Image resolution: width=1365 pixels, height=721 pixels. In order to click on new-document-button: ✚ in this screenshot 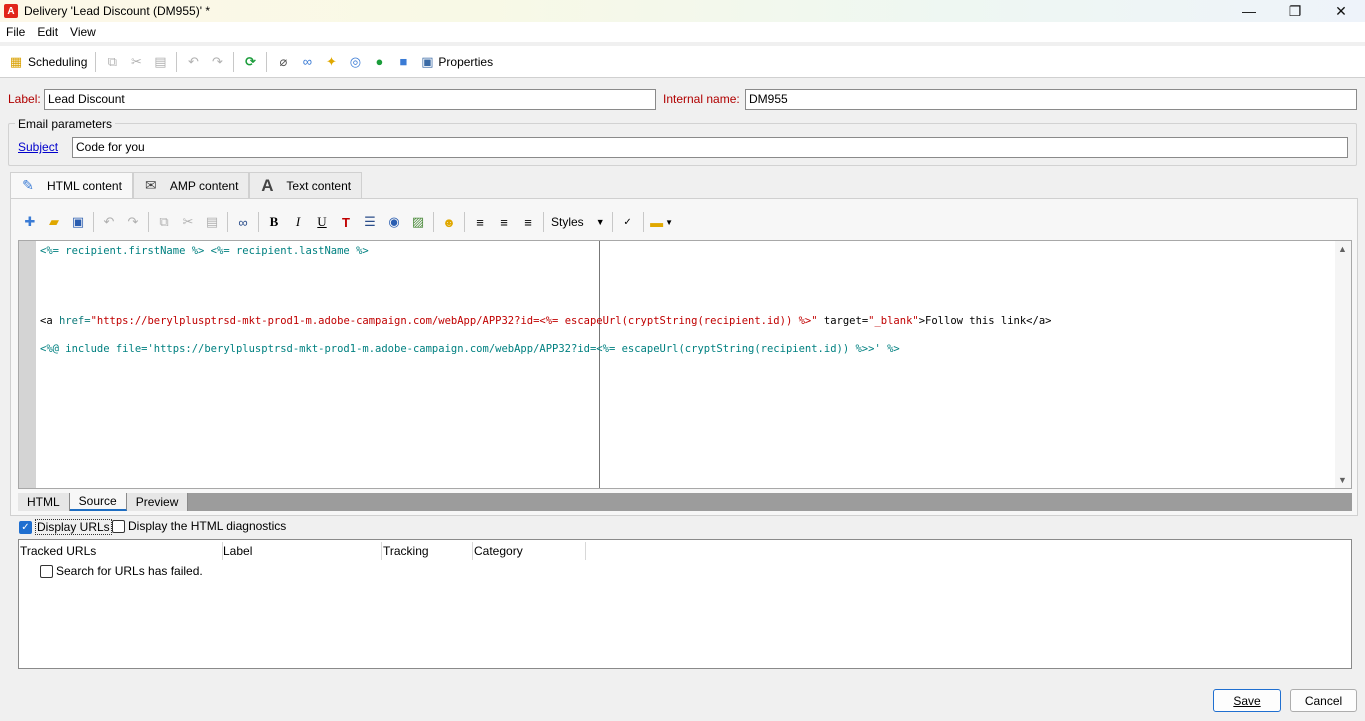, I will do `click(30, 222)`.